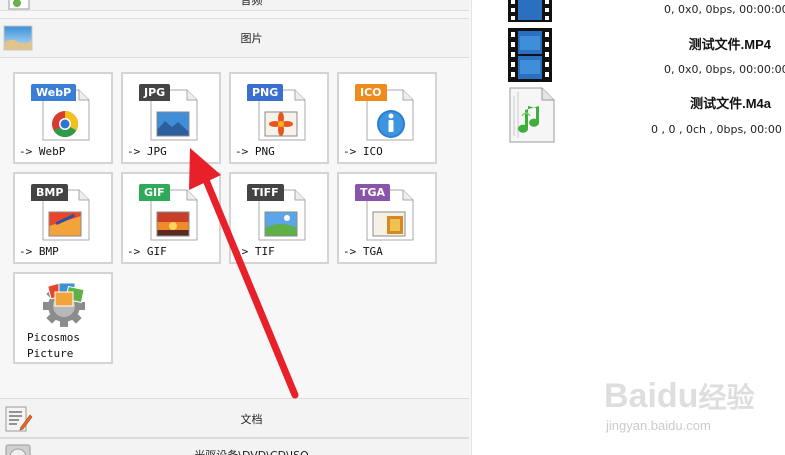  What do you see at coordinates (234, 418) in the screenshot?
I see `category-documents: 文档` at bounding box center [234, 418].